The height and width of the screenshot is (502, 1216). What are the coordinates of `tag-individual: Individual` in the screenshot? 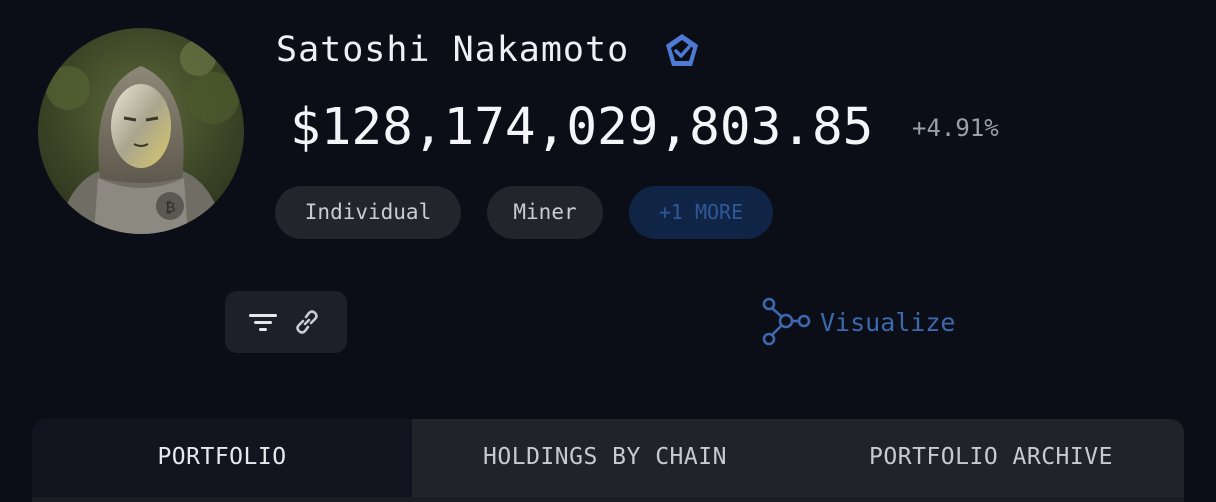 It's located at (368, 212).